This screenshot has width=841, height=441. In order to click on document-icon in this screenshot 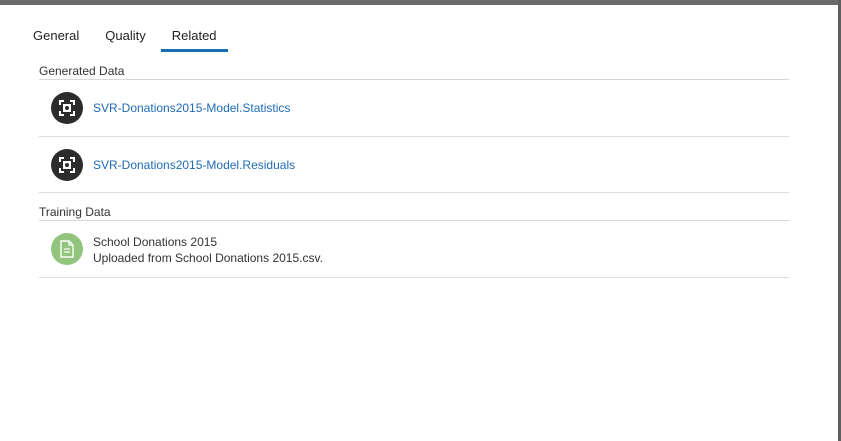, I will do `click(67, 249)`.